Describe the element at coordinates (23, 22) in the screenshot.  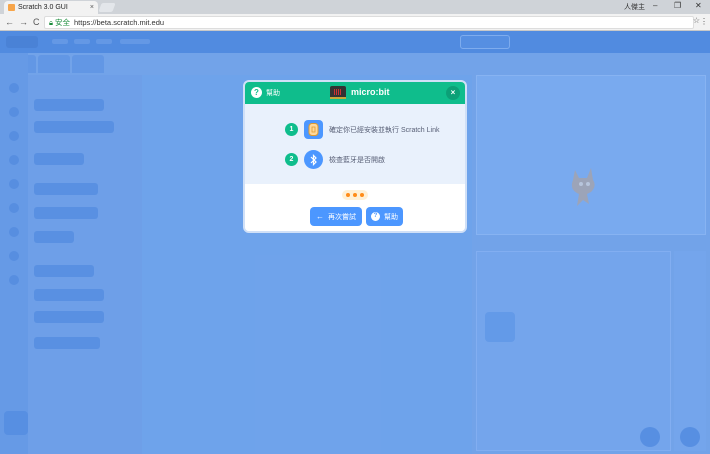
I see `forward-icon: →` at that location.